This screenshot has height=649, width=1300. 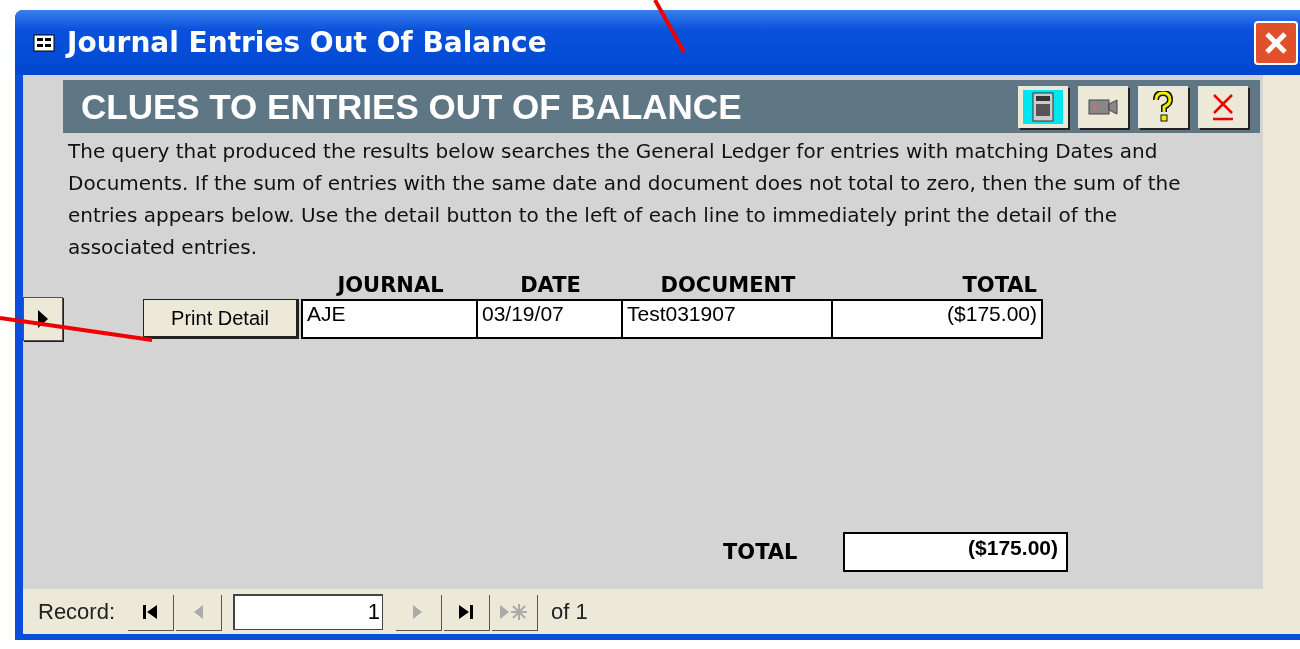 I want to click on total-value: ($175.00), so click(x=955, y=552).